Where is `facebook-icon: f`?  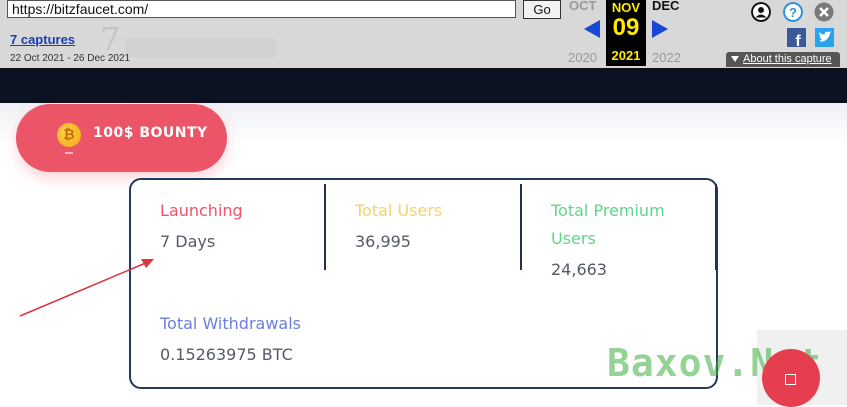 facebook-icon: f is located at coordinates (796, 37).